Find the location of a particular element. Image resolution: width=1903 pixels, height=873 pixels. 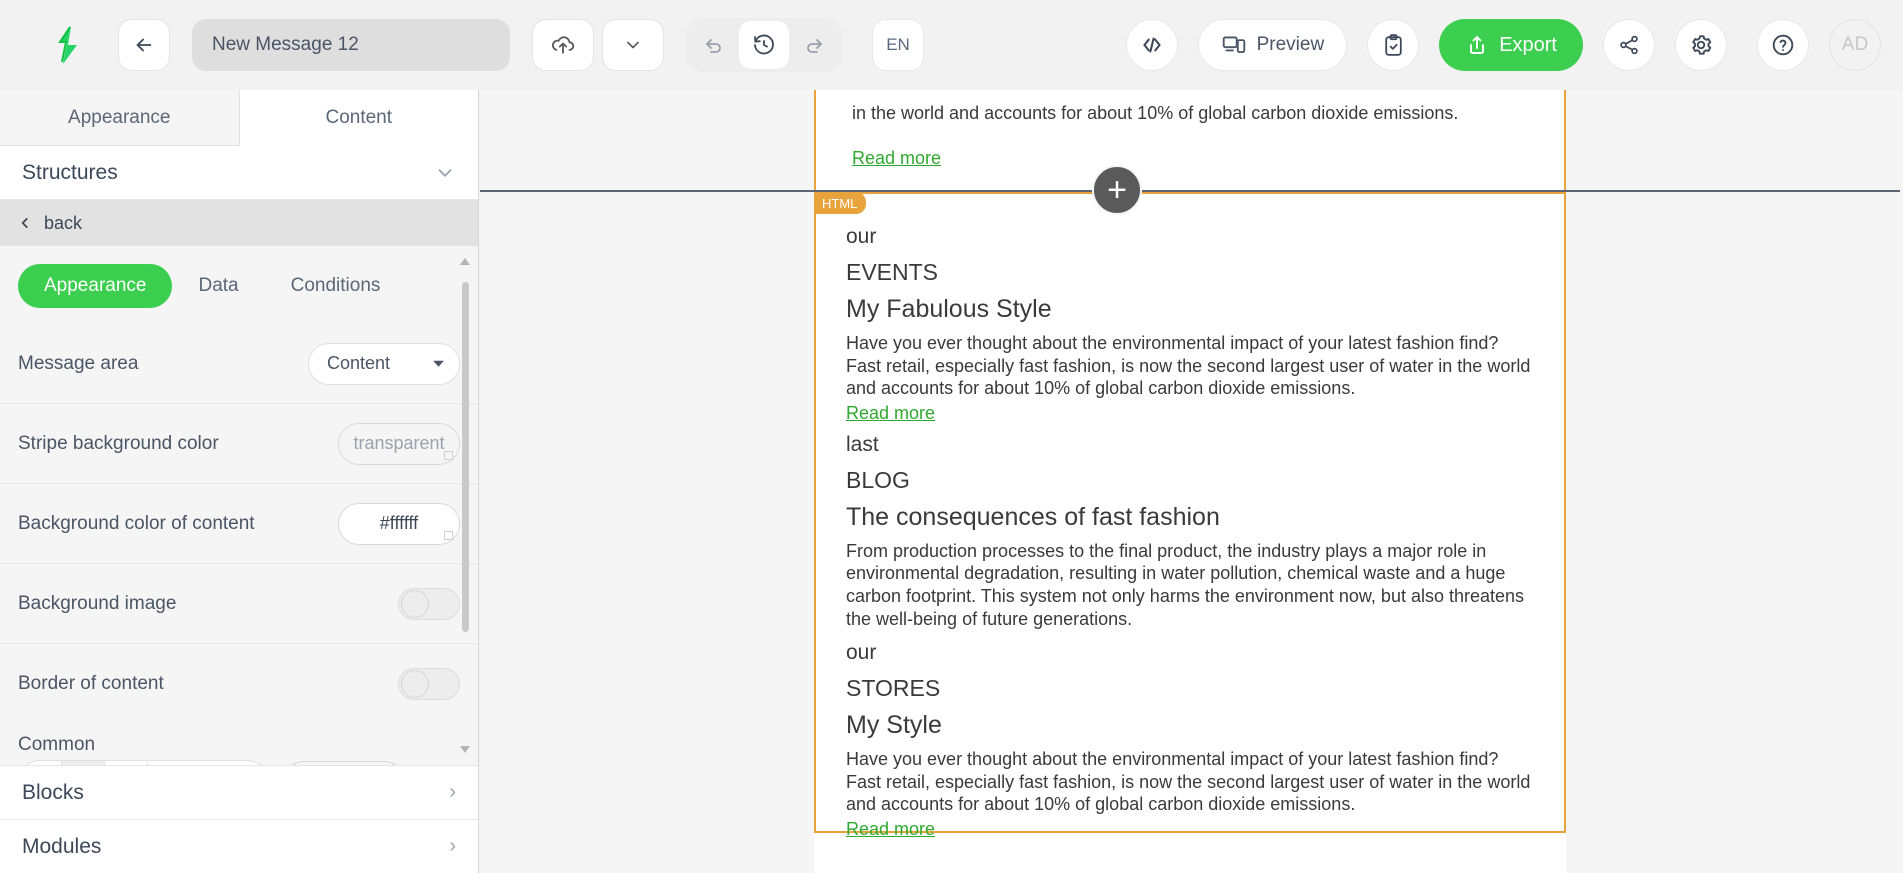

stripe-bg-color-input: transparent is located at coordinates (399, 443).